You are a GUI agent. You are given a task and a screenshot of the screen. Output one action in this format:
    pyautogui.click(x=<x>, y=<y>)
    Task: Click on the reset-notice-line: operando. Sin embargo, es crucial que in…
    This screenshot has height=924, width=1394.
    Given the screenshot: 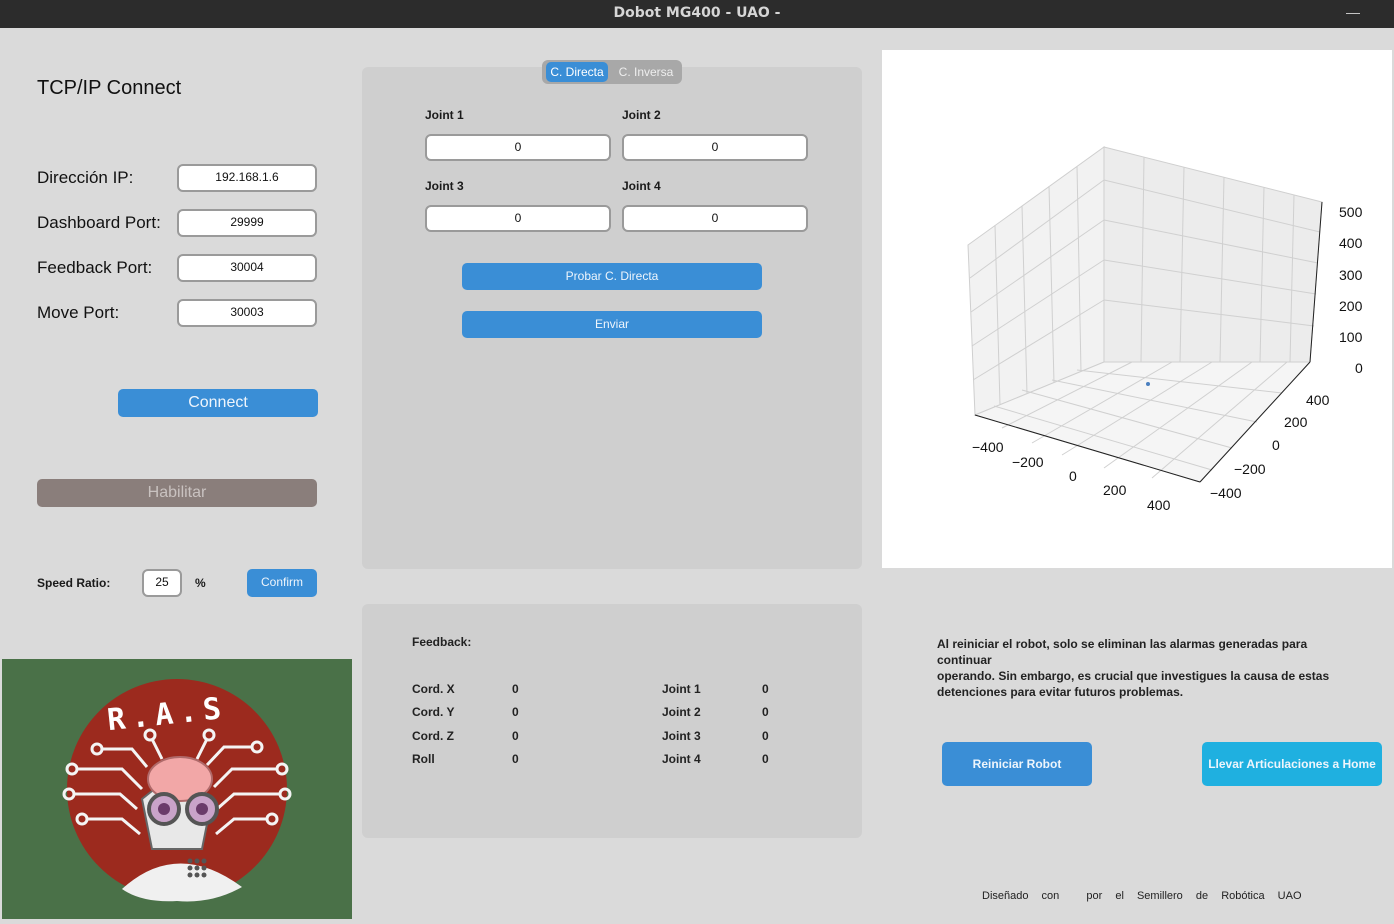 What is the action you would take?
    pyautogui.click(x=1133, y=676)
    